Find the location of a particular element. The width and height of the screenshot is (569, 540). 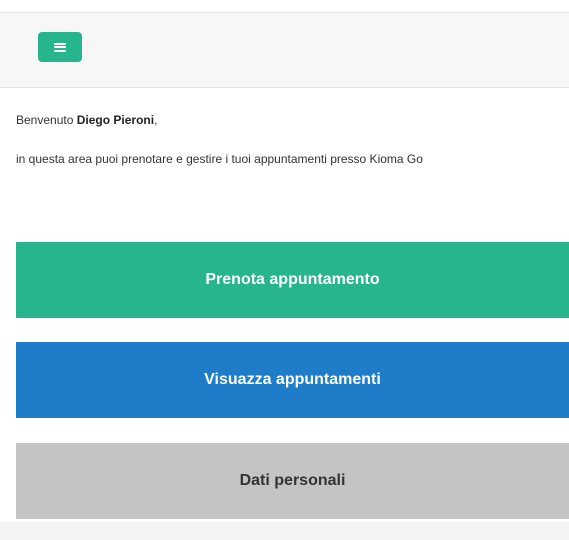

footer-strip is located at coordinates (284, 531).